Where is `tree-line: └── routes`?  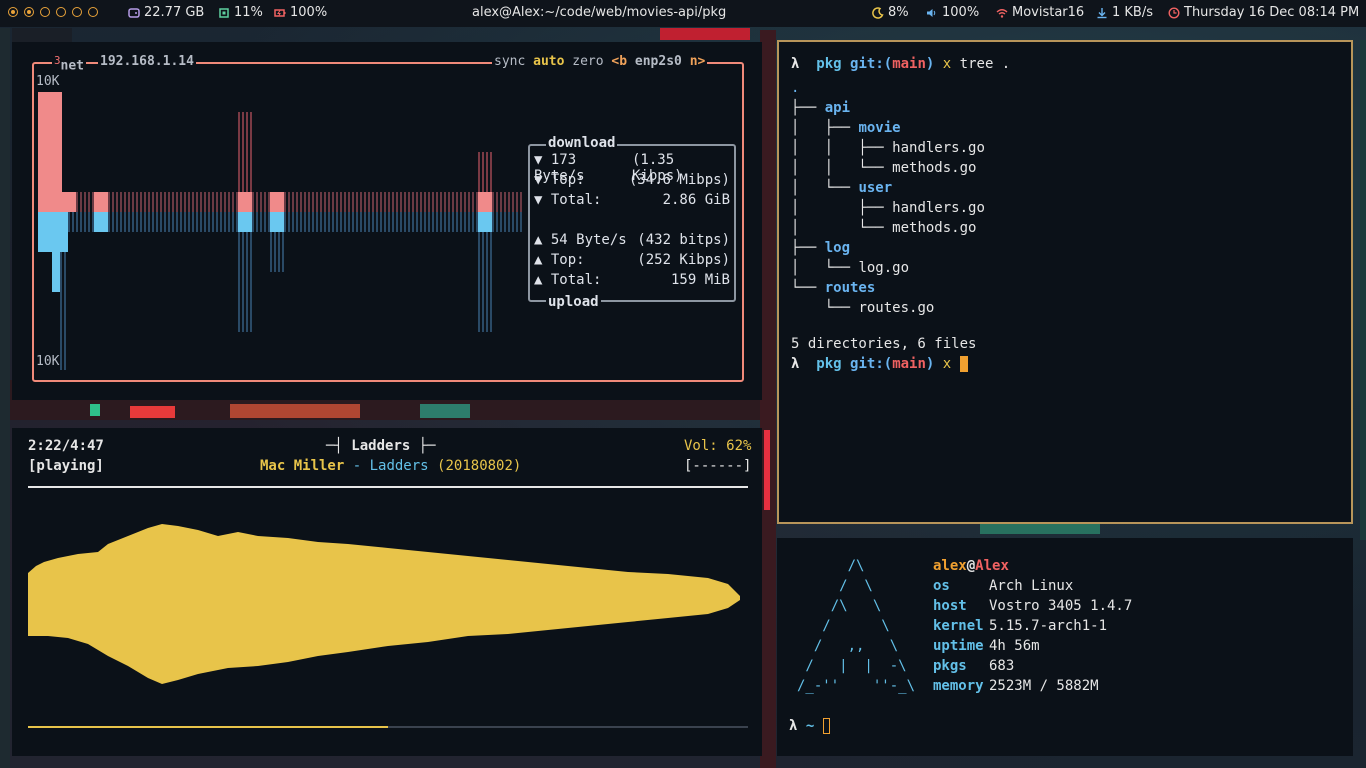 tree-line: └── routes is located at coordinates (833, 288).